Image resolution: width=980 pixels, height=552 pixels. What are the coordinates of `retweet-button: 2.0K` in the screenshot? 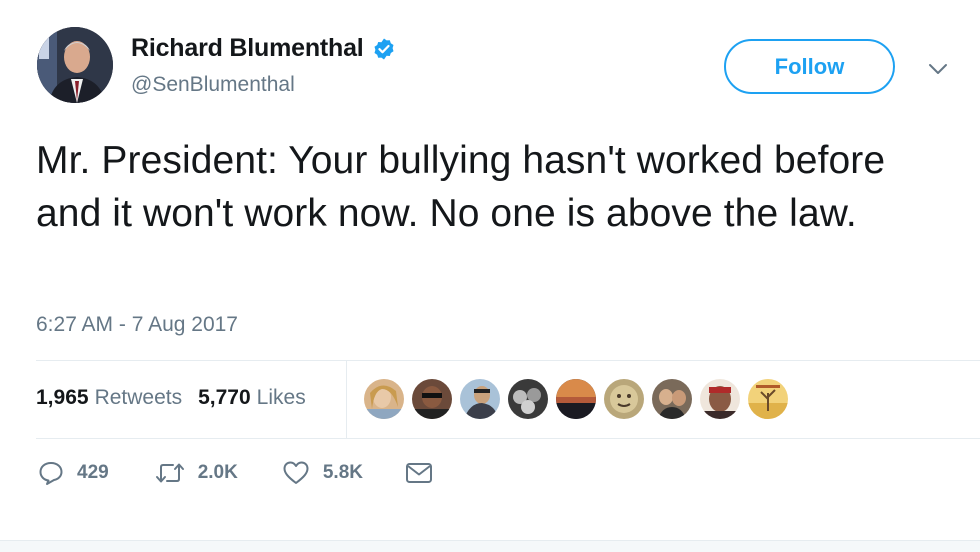 It's located at (196, 473).